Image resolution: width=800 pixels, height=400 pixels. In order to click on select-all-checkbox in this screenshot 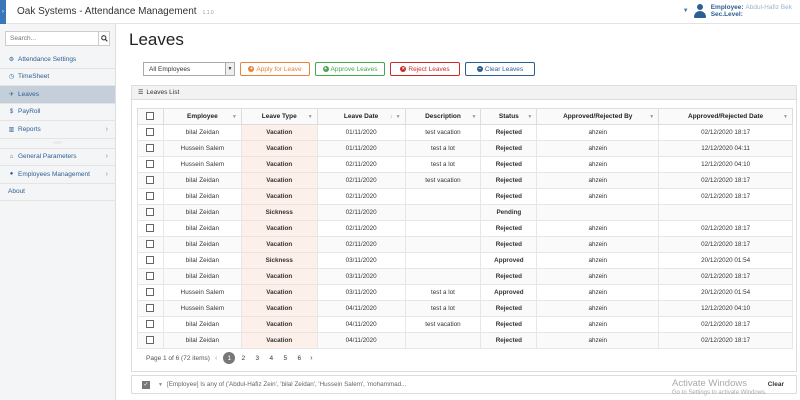, I will do `click(150, 115)`.